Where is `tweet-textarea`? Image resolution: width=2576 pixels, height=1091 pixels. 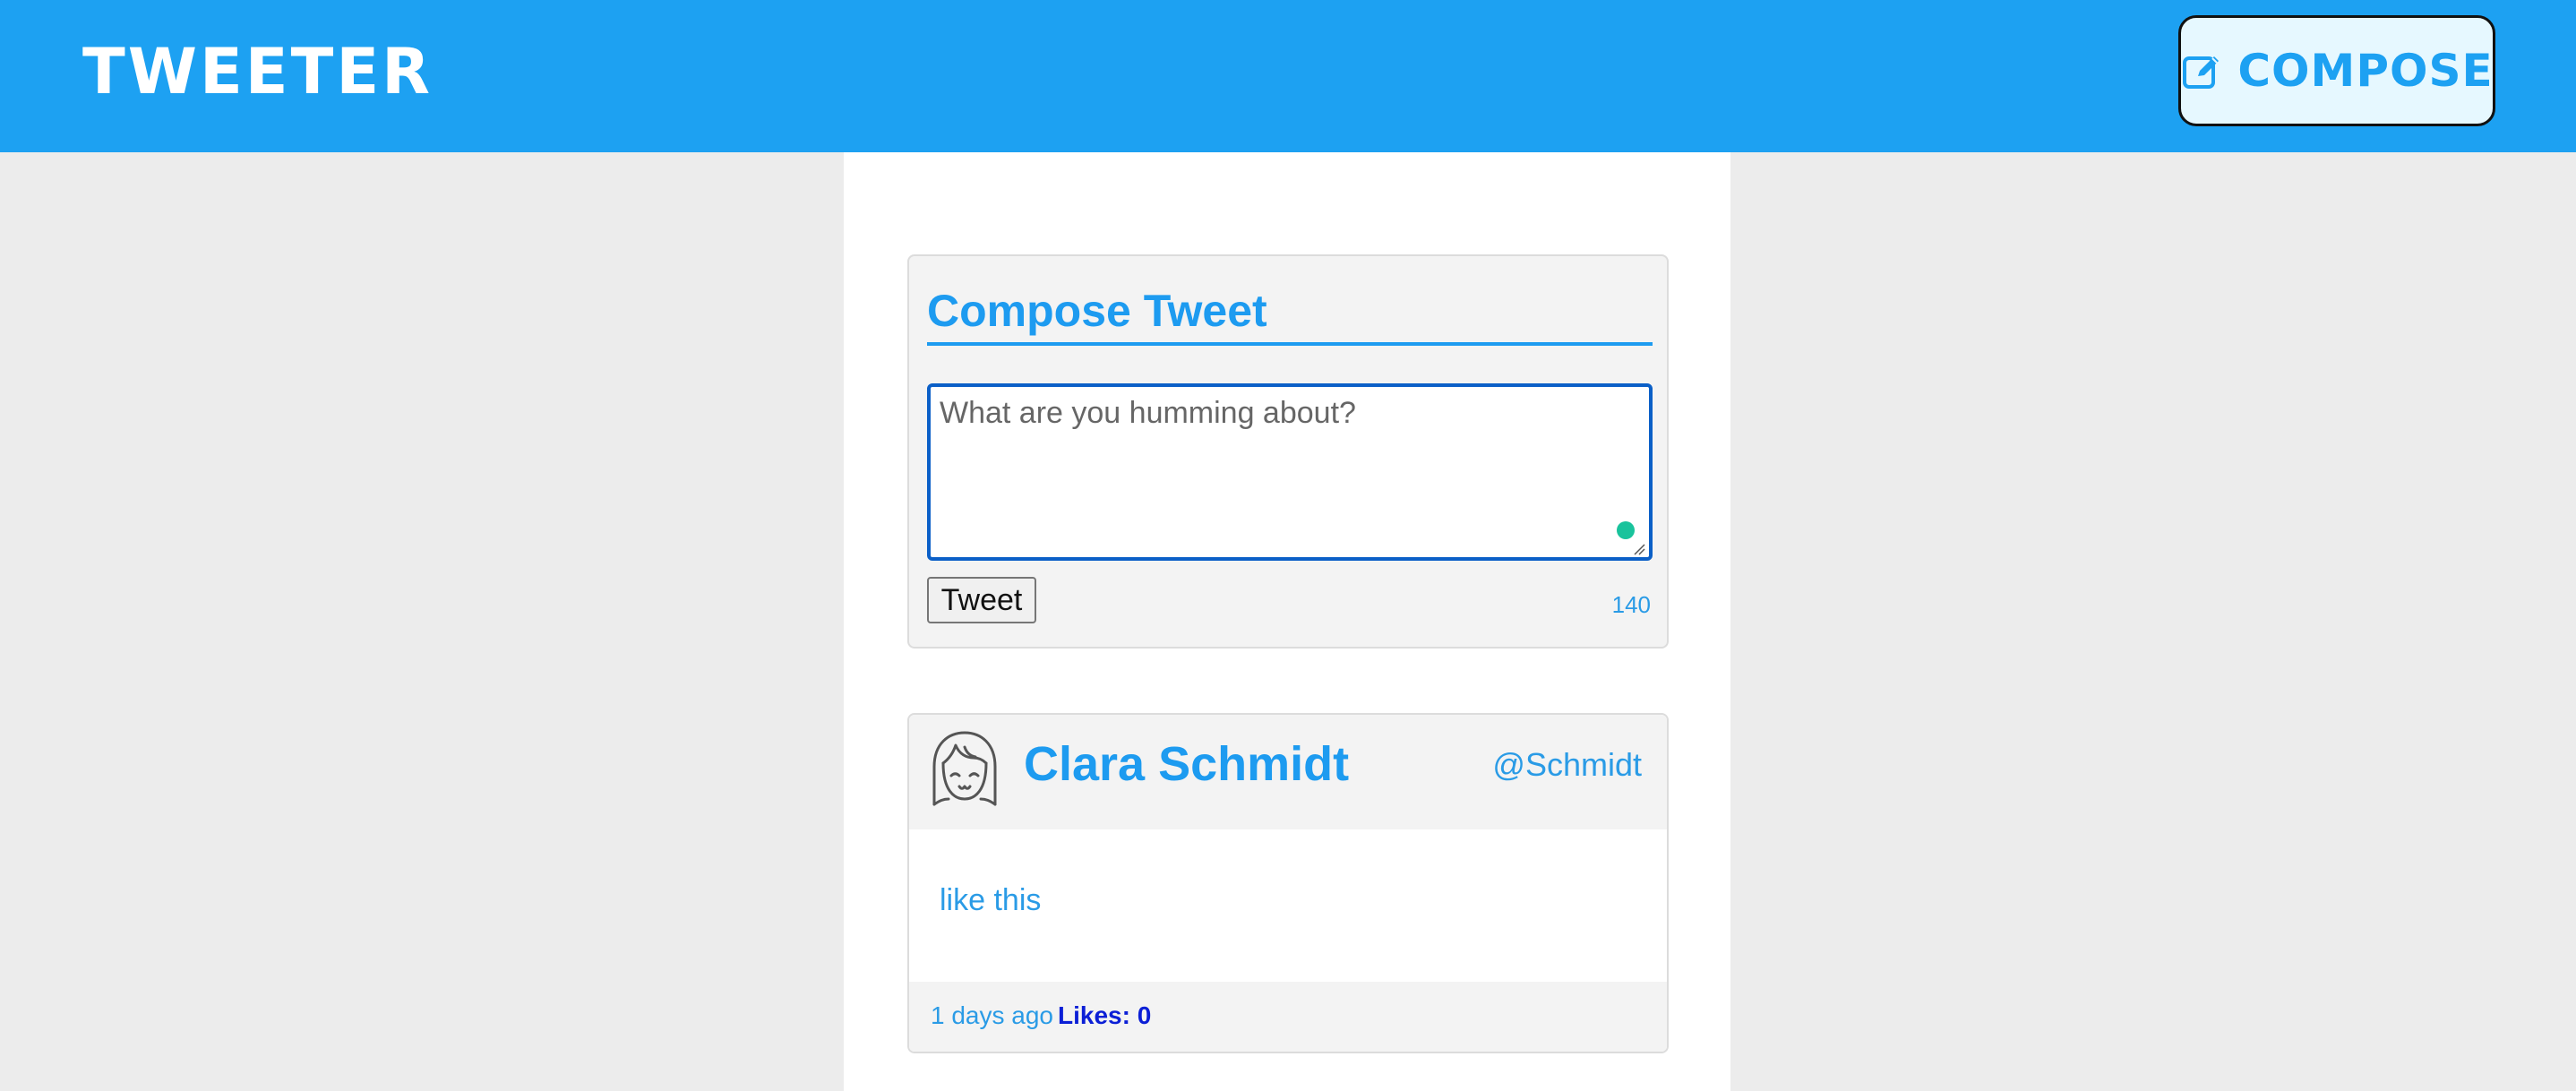
tweet-textarea is located at coordinates (1290, 472).